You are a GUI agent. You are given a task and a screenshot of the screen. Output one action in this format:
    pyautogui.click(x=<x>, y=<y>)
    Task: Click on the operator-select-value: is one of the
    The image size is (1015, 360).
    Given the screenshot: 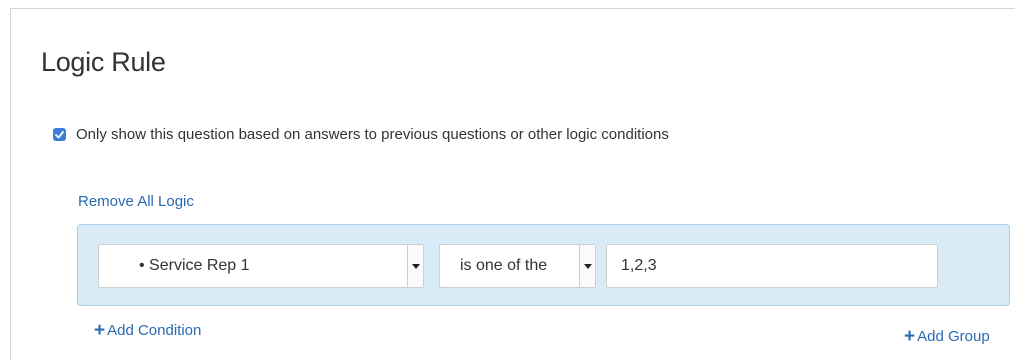 What is the action you would take?
    pyautogui.click(x=504, y=265)
    